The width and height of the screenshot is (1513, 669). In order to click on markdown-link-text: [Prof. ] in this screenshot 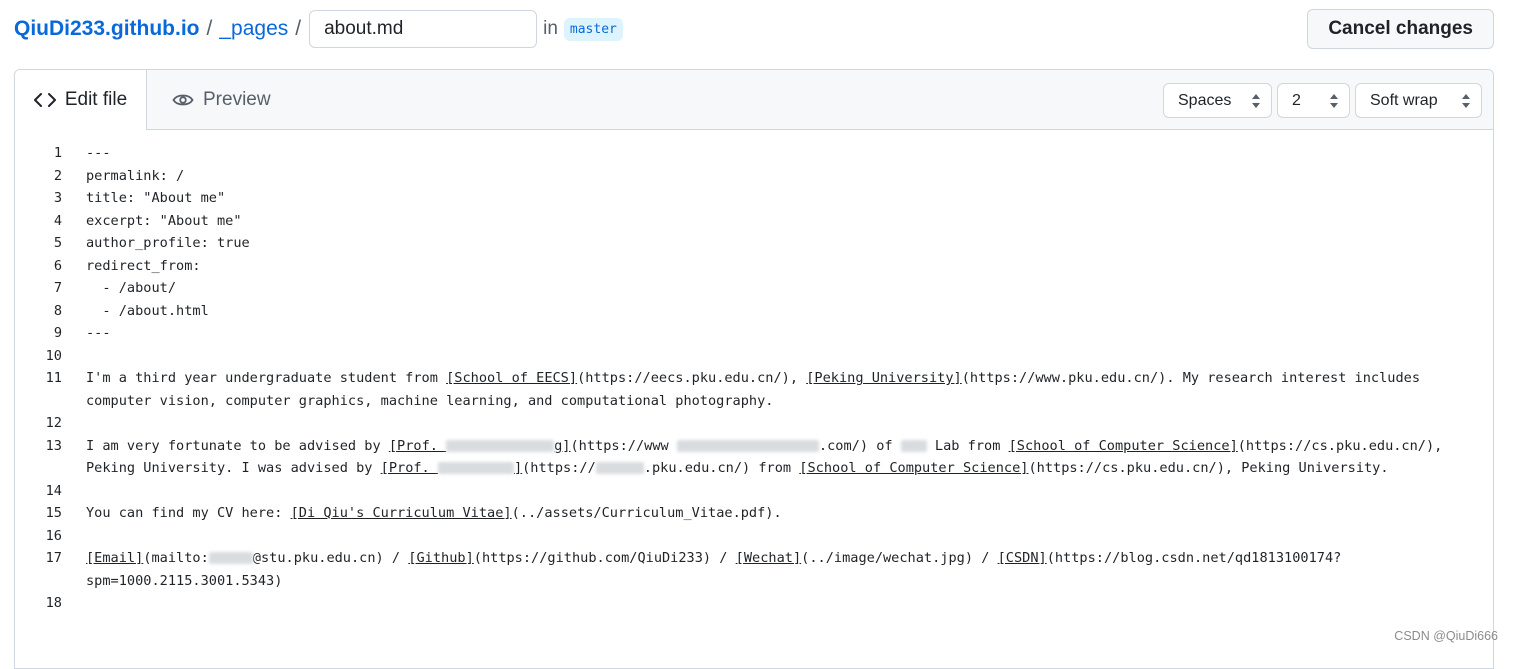, I will do `click(451, 468)`.